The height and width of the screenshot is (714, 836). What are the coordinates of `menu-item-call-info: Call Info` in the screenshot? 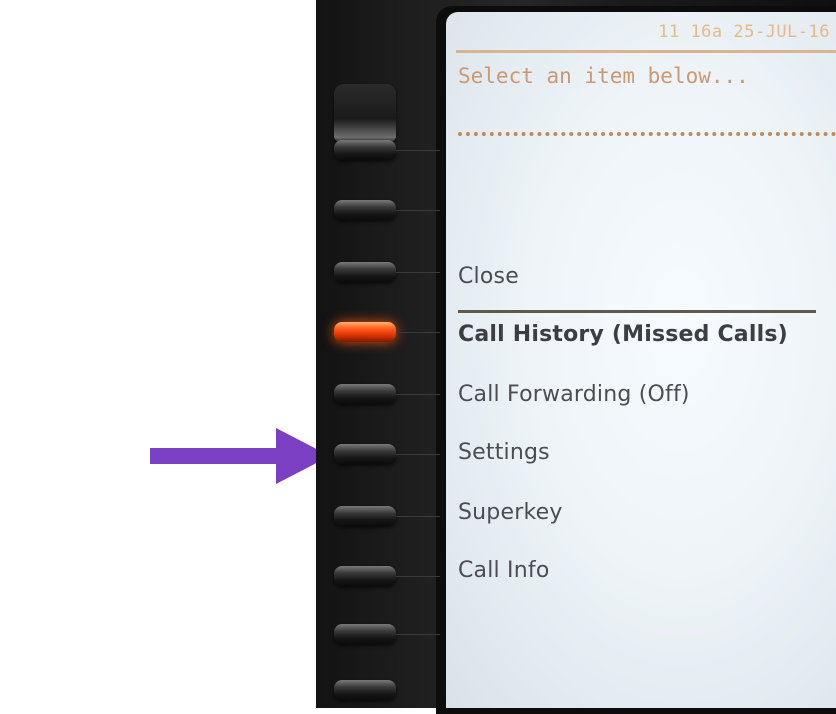 It's located at (504, 570).